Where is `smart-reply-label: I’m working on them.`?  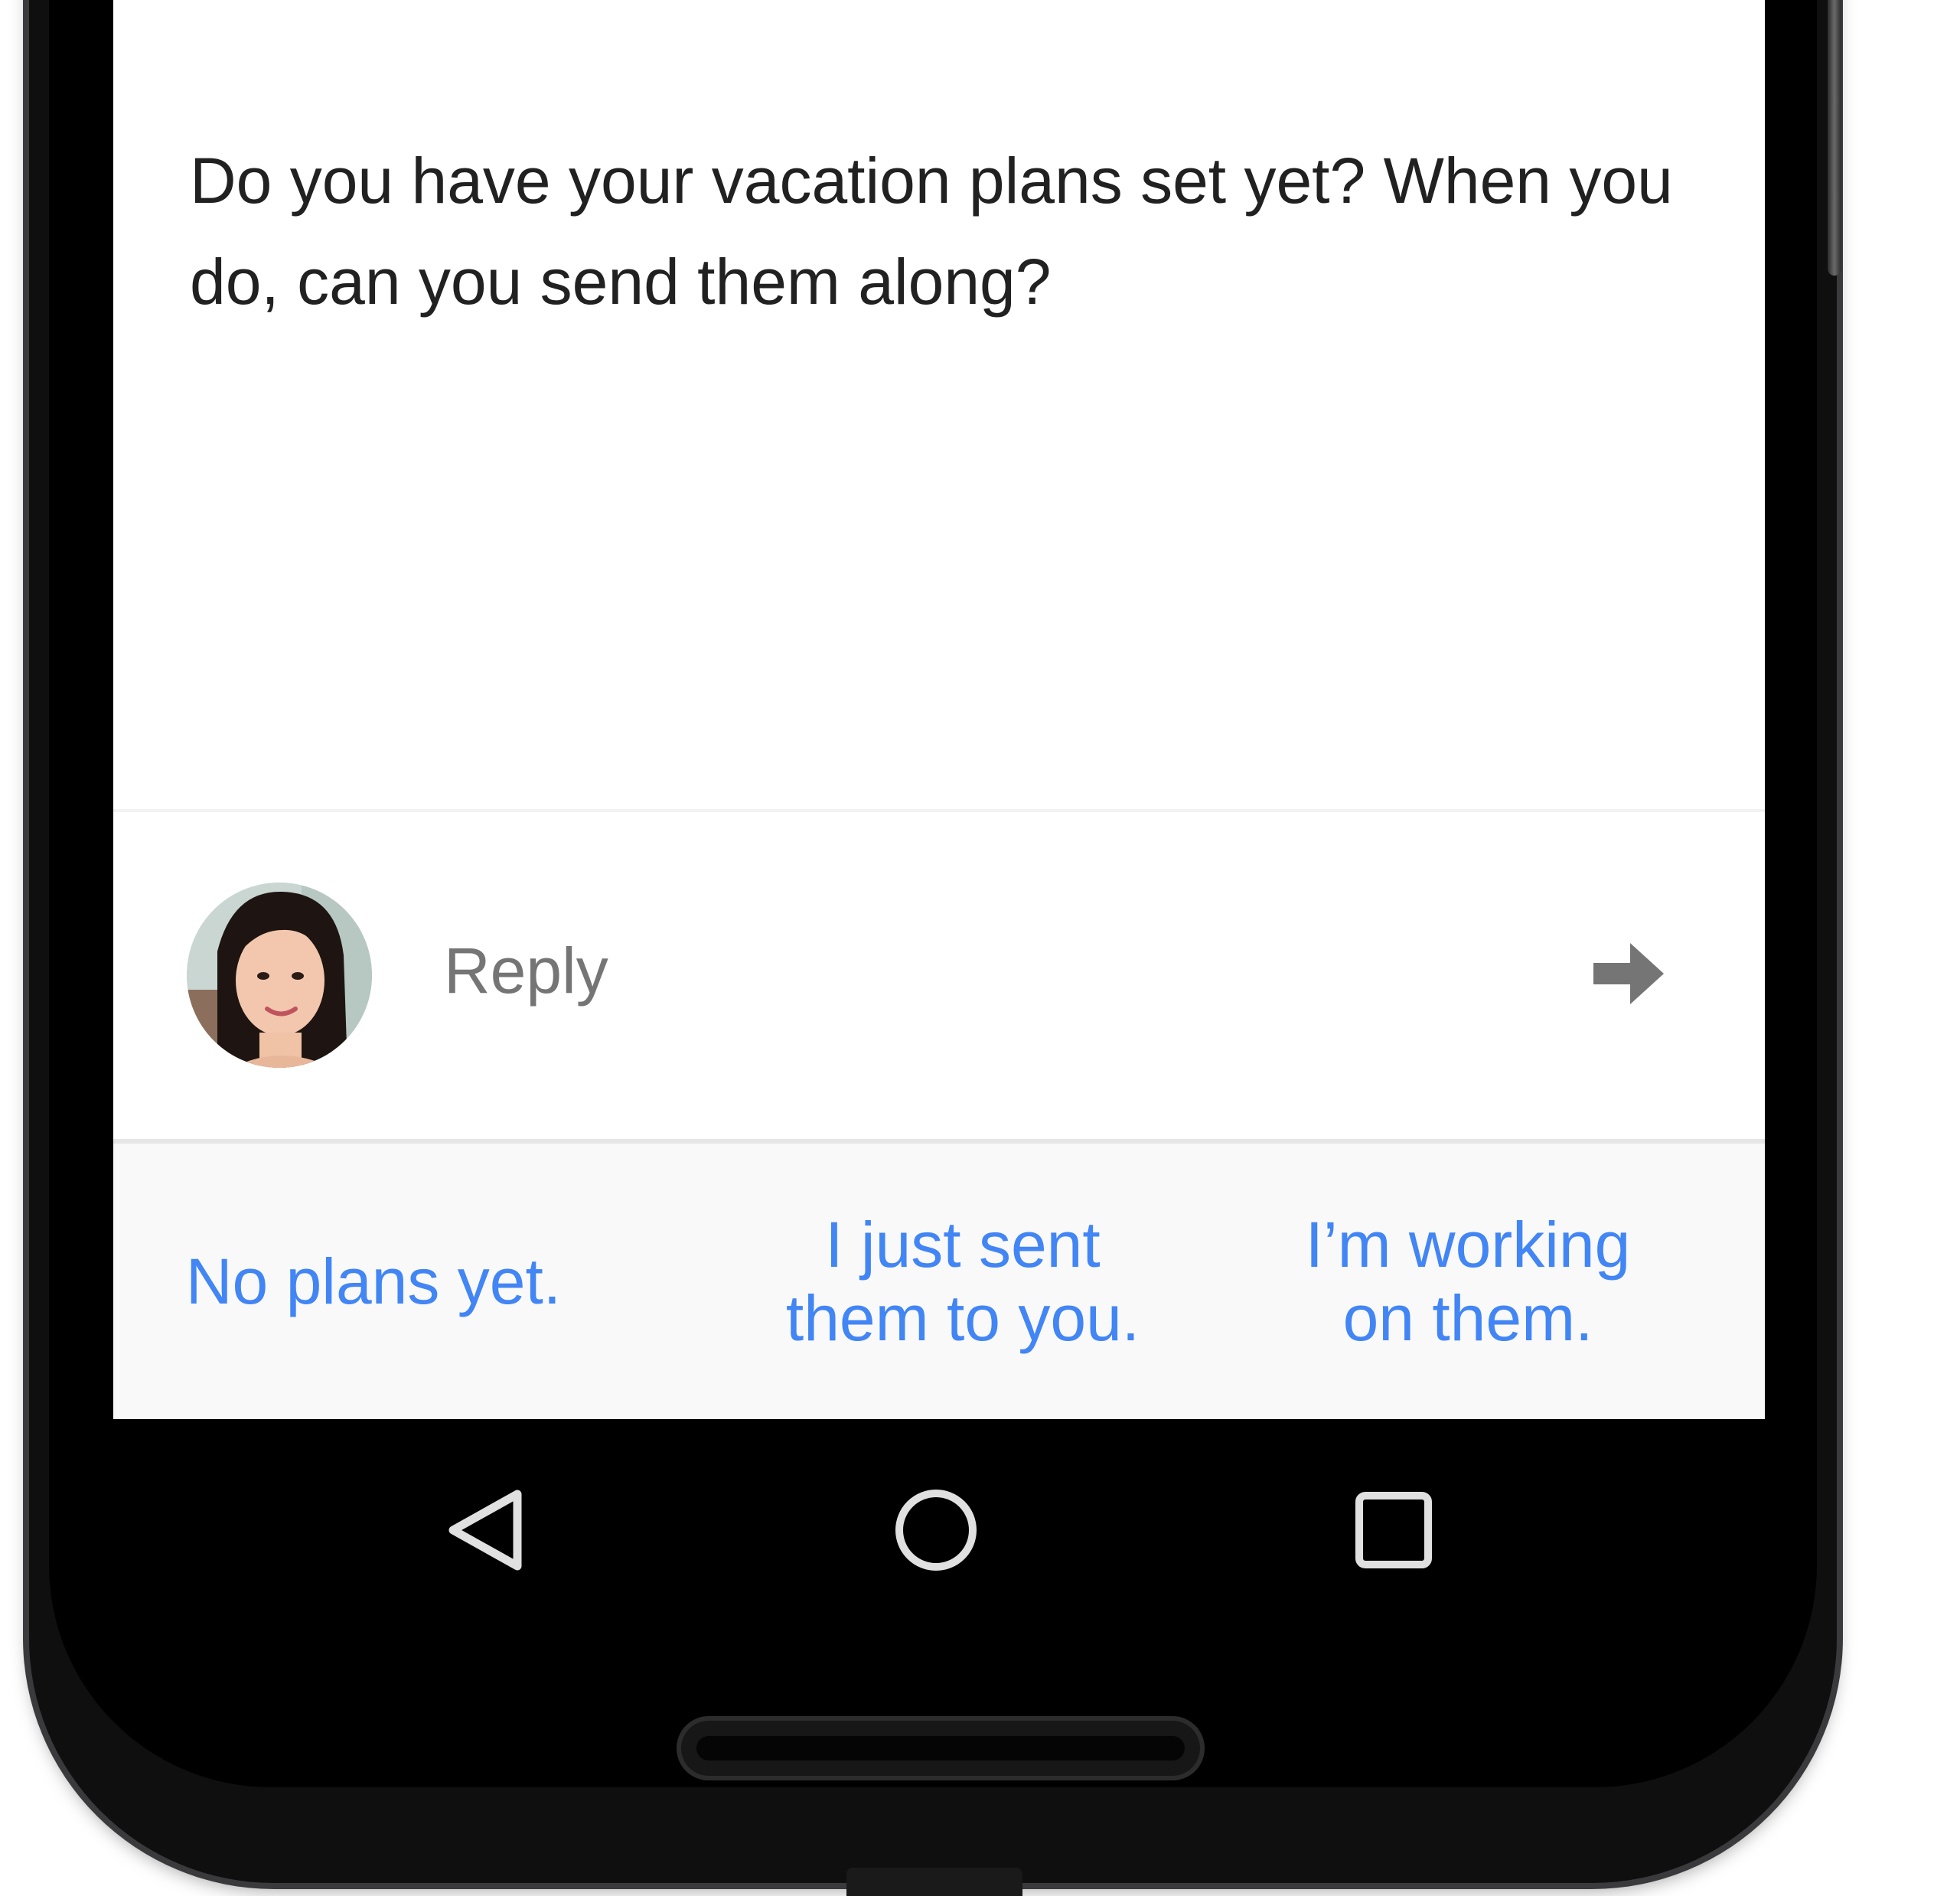
smart-reply-label: I’m working on them. is located at coordinates (1468, 1281).